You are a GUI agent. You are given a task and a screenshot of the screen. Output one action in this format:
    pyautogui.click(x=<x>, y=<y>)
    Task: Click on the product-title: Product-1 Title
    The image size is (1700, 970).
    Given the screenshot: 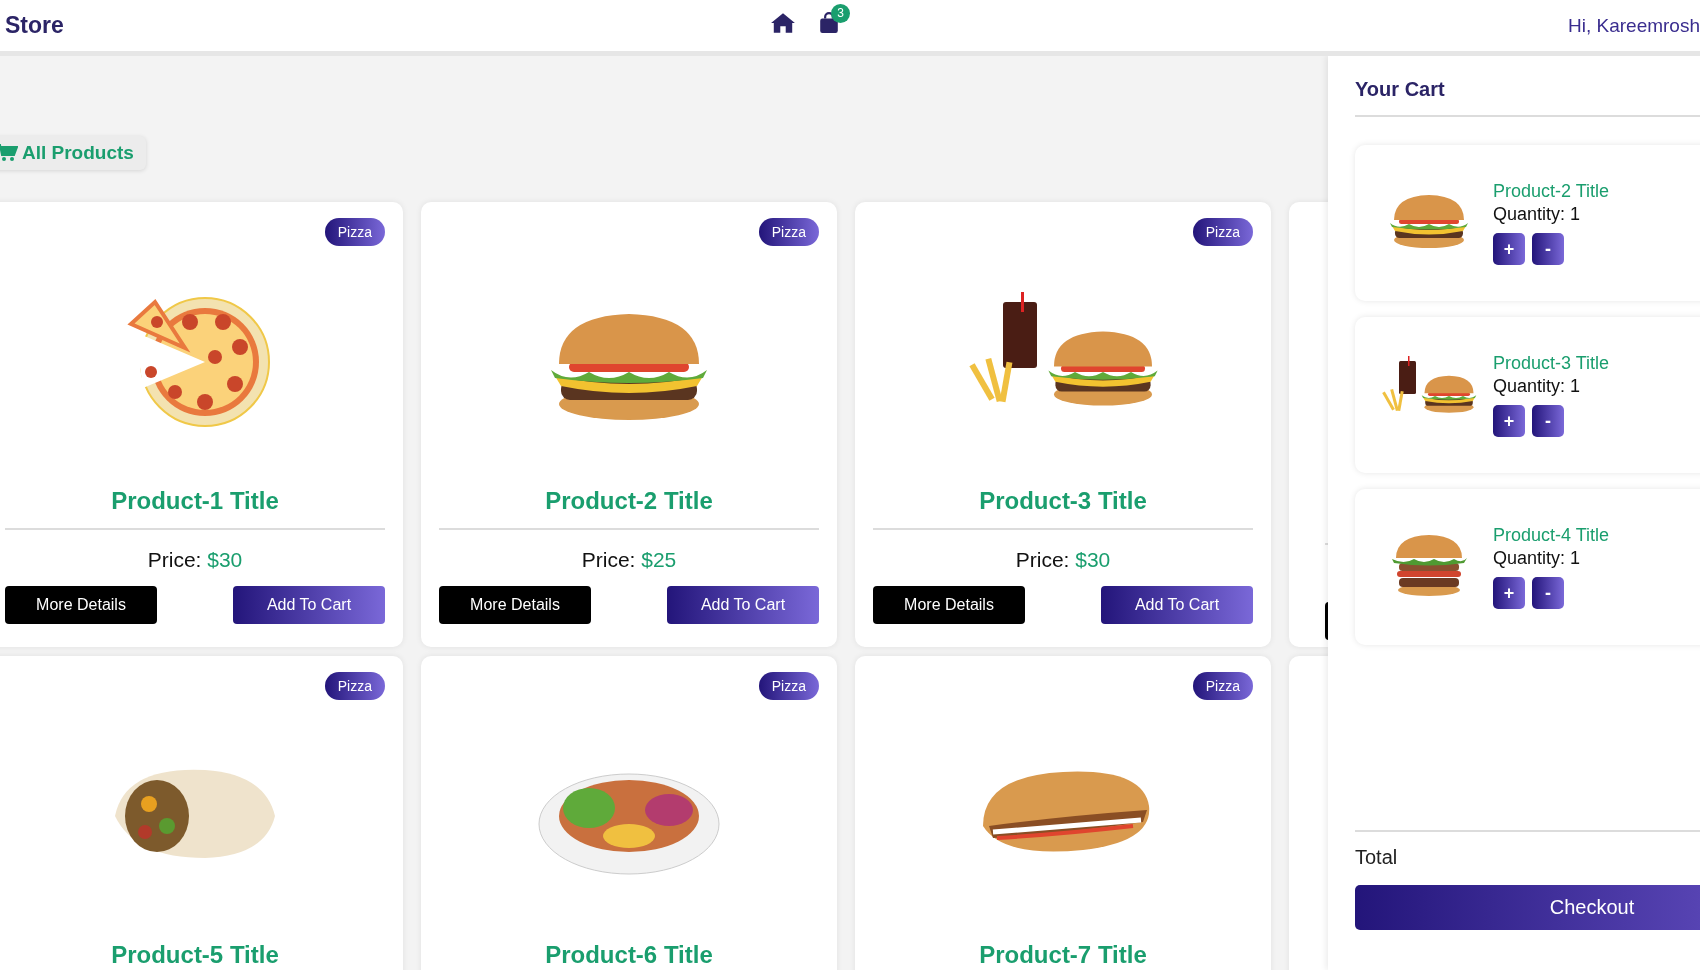 What is the action you would take?
    pyautogui.click(x=195, y=501)
    